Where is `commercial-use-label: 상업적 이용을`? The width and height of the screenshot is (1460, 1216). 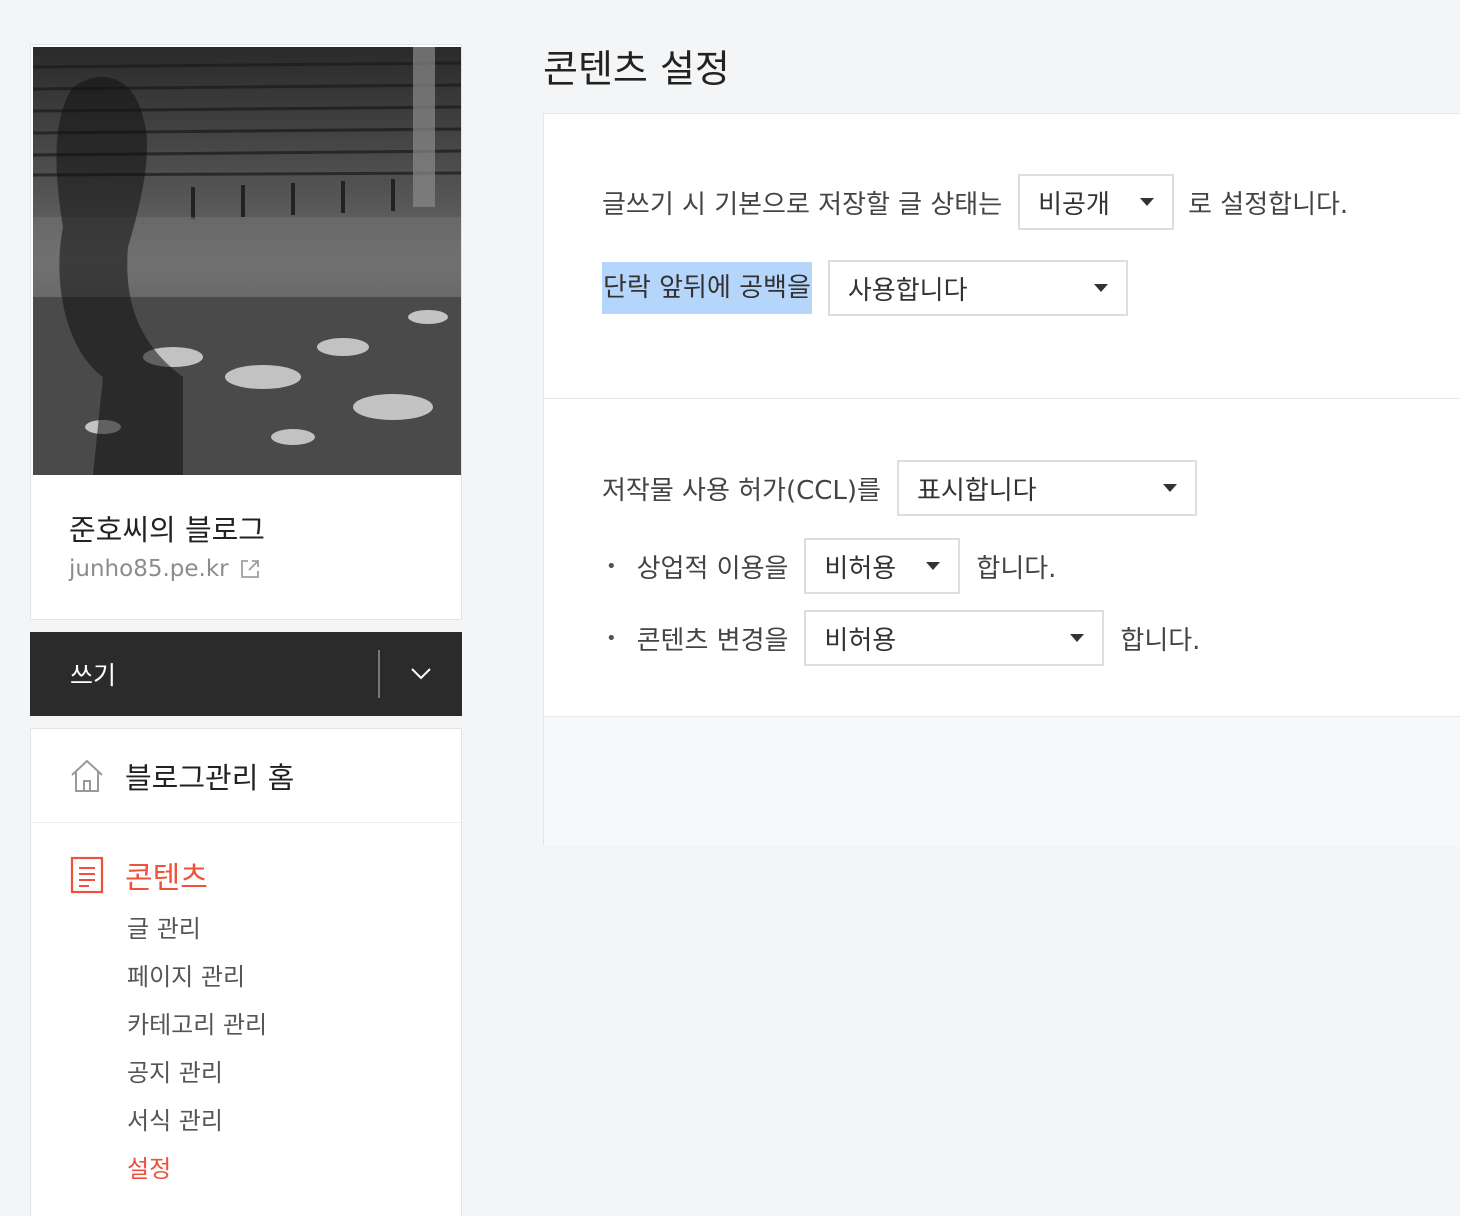
commercial-use-label: 상업적 이용을 is located at coordinates (712, 568).